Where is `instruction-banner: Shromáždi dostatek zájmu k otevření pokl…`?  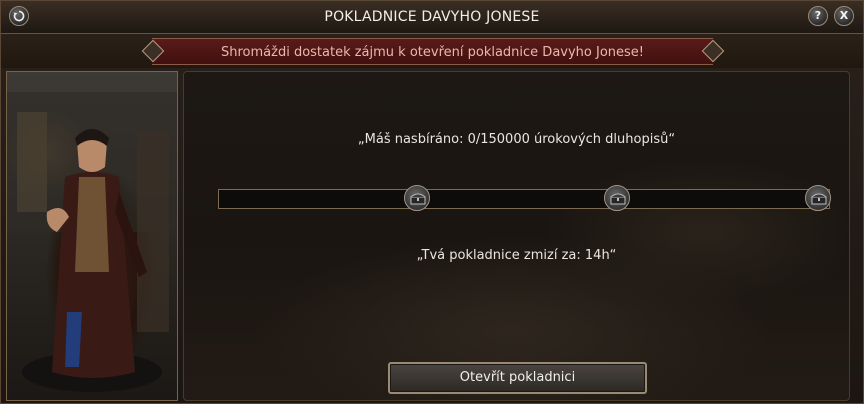 instruction-banner: Shromáždi dostatek zájmu k otevření pokl… is located at coordinates (432, 51).